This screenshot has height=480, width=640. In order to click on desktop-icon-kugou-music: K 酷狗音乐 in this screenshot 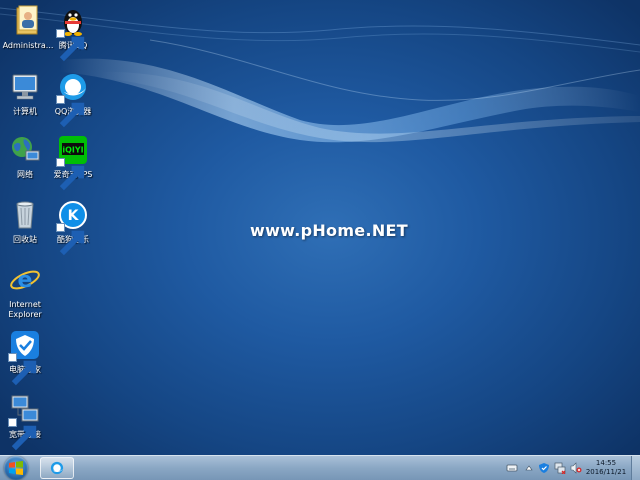, I will do `click(73, 227)`.